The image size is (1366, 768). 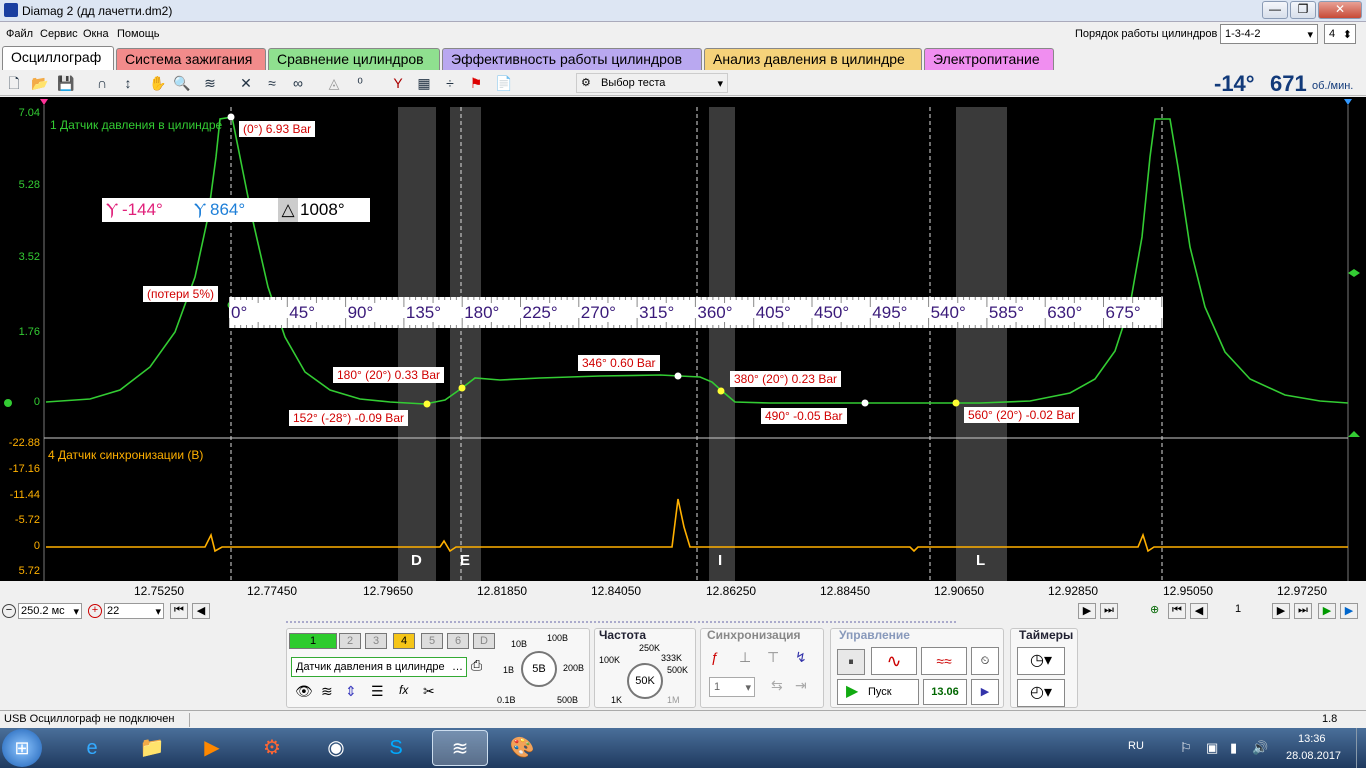 I want to click on channel-1-button: 1, so click(x=313, y=641).